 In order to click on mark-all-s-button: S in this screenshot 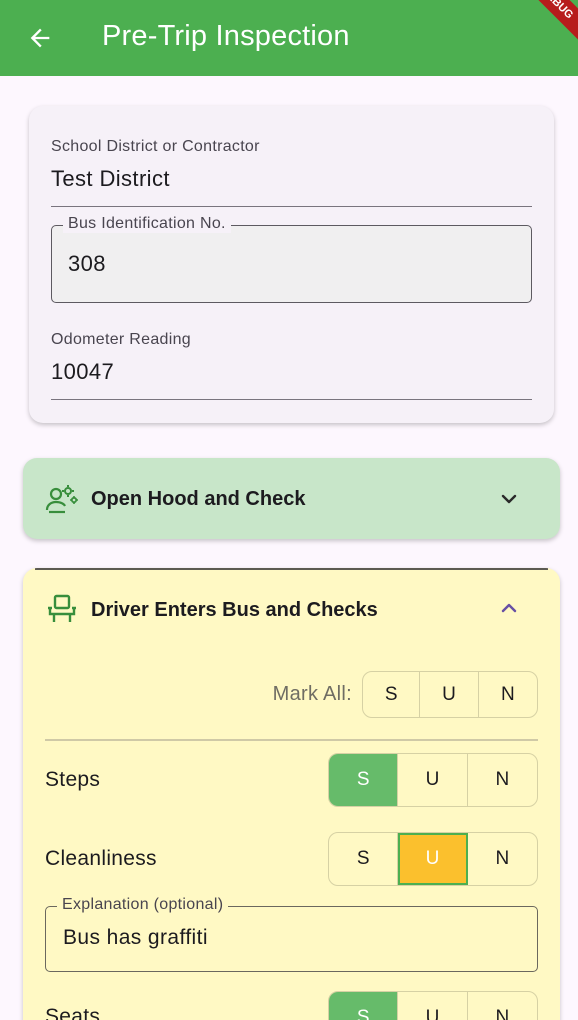, I will do `click(392, 694)`.